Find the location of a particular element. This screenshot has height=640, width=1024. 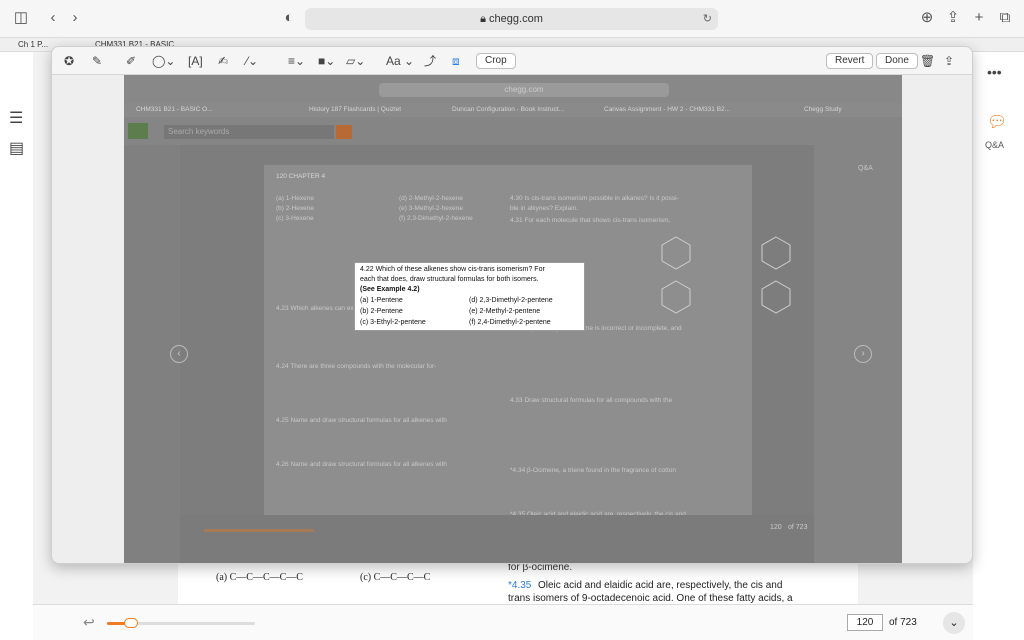

book-line: (d) 2-Methyl-2-hexene is located at coordinates (431, 198).